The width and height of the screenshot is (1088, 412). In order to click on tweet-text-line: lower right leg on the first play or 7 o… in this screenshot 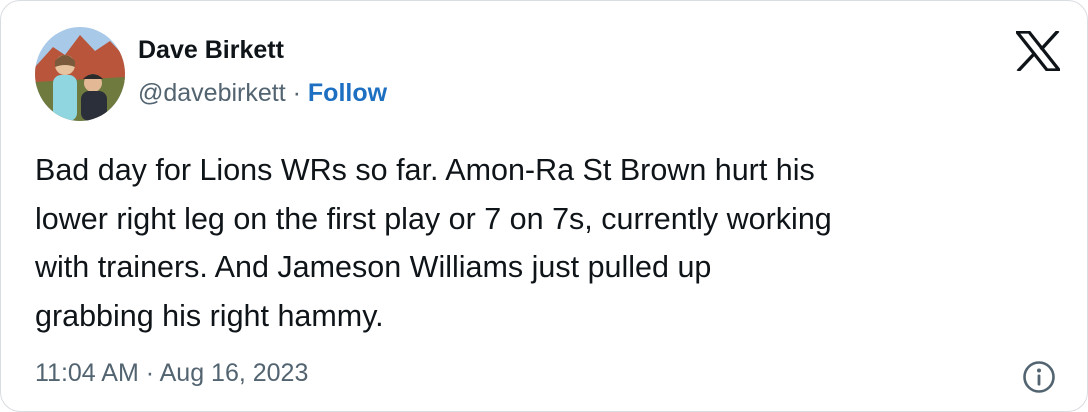, I will do `click(433, 218)`.